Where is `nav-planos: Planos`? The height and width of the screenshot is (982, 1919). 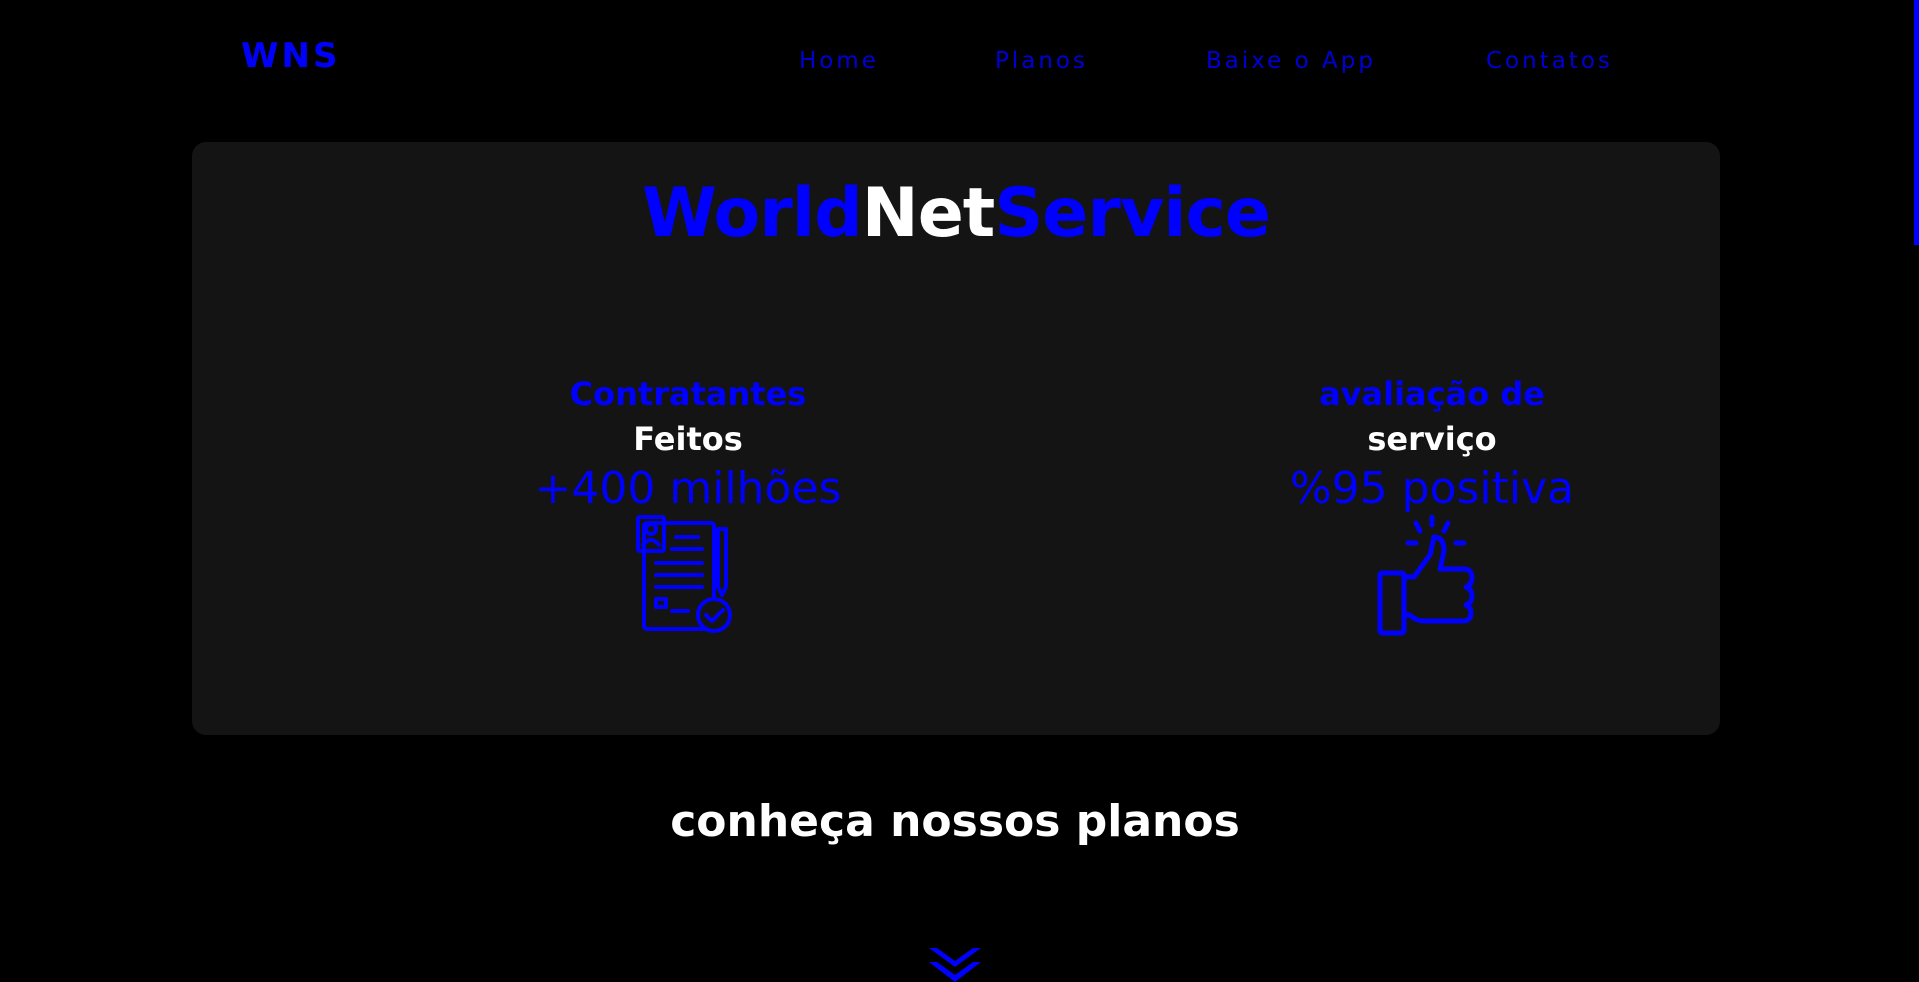
nav-planos: Planos is located at coordinates (1041, 61).